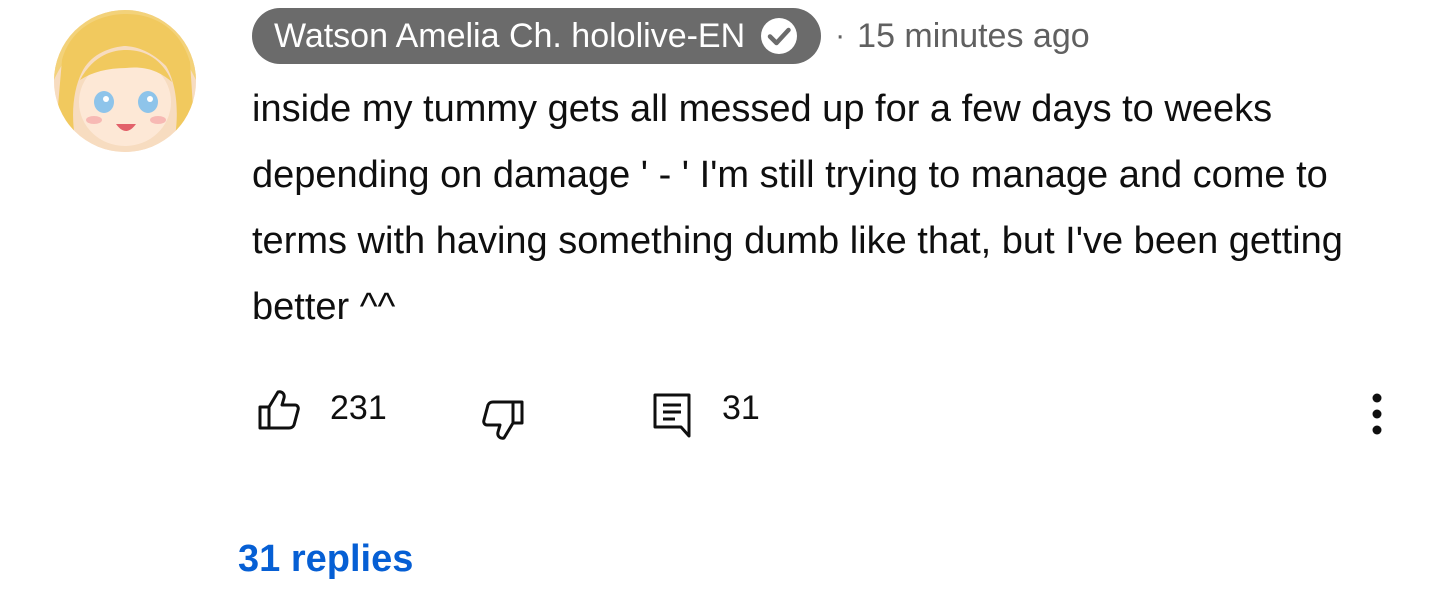  What do you see at coordinates (278, 410) in the screenshot?
I see `thumbs-up-icon` at bounding box center [278, 410].